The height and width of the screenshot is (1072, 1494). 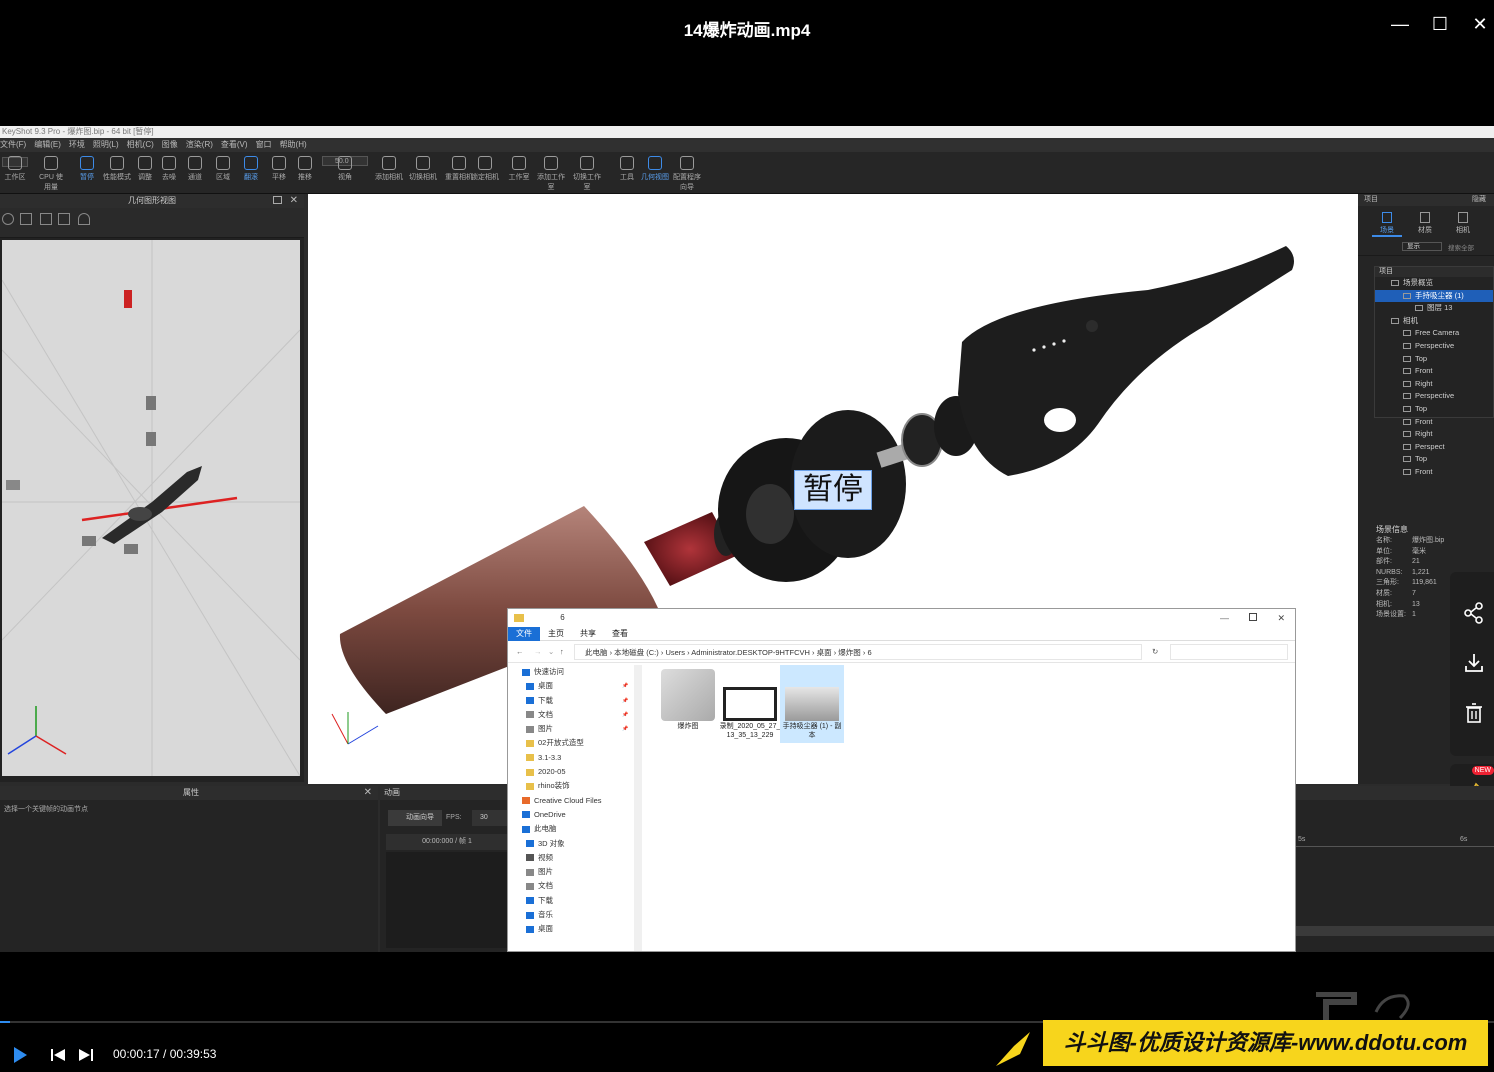 What do you see at coordinates (106, 144) in the screenshot?
I see `menu-item: 照明(L)` at bounding box center [106, 144].